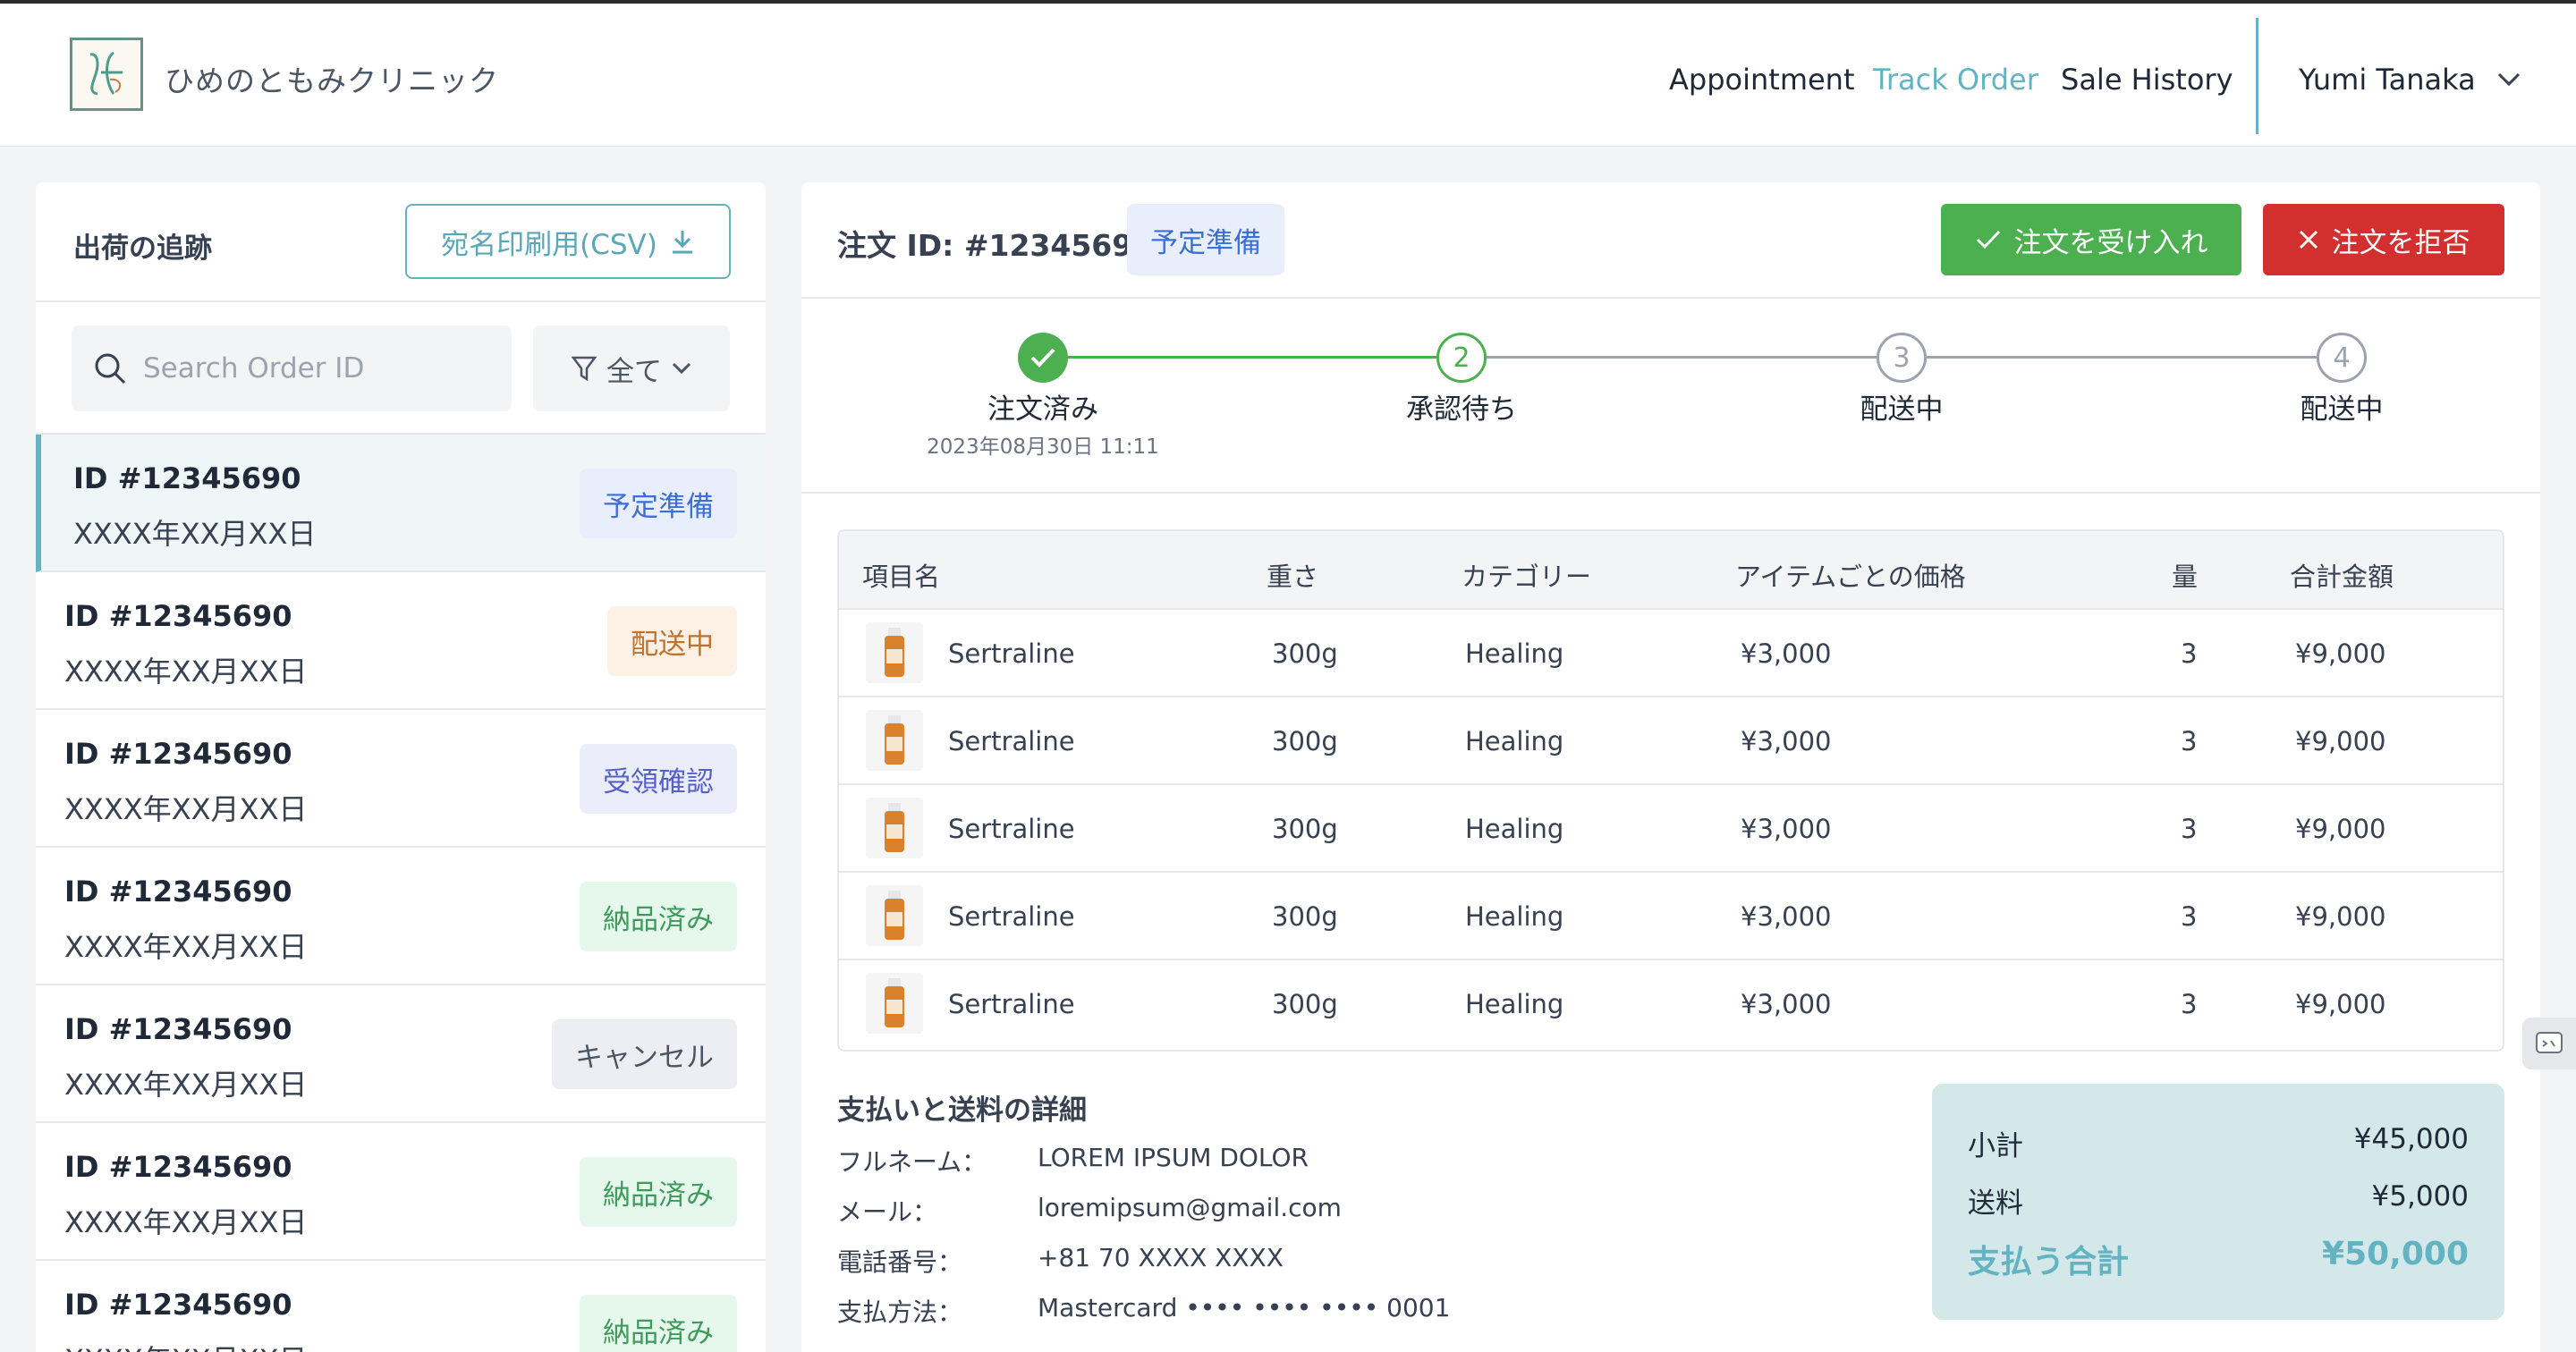  Describe the element at coordinates (901, 577) in the screenshot. I see `column-header: 項目名` at that location.